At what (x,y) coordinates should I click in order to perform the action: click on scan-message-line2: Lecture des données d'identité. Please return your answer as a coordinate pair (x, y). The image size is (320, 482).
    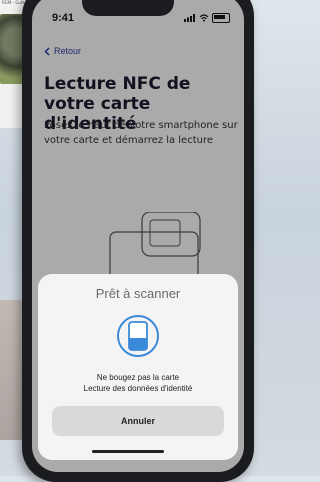
    Looking at the image, I should click on (138, 388).